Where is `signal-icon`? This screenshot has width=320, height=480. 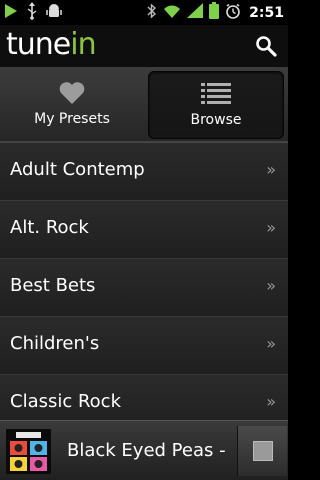
signal-icon is located at coordinates (195, 12).